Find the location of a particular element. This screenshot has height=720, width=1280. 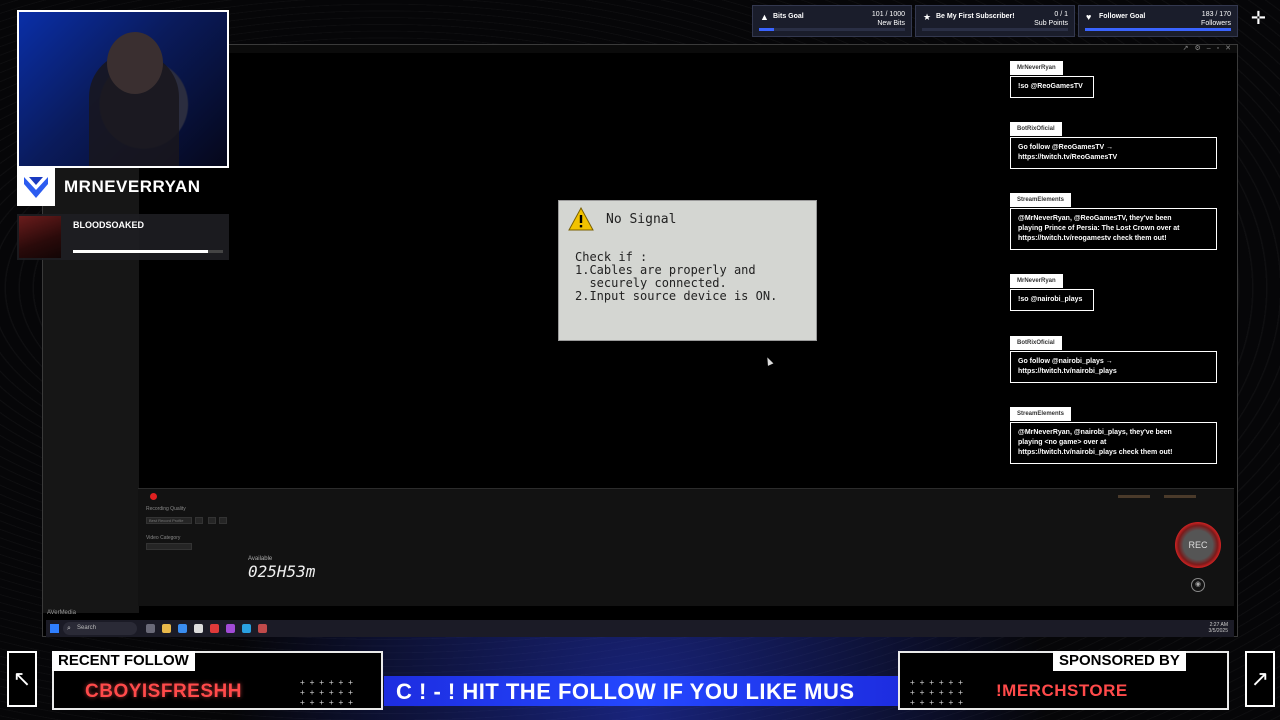

window-controls: ↗ ⚙ – ▫ ✕ is located at coordinates (1207, 49).